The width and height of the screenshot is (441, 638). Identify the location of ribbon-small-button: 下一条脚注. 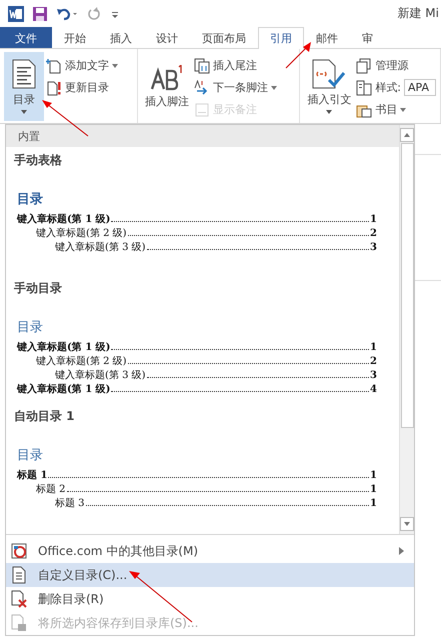
(236, 87).